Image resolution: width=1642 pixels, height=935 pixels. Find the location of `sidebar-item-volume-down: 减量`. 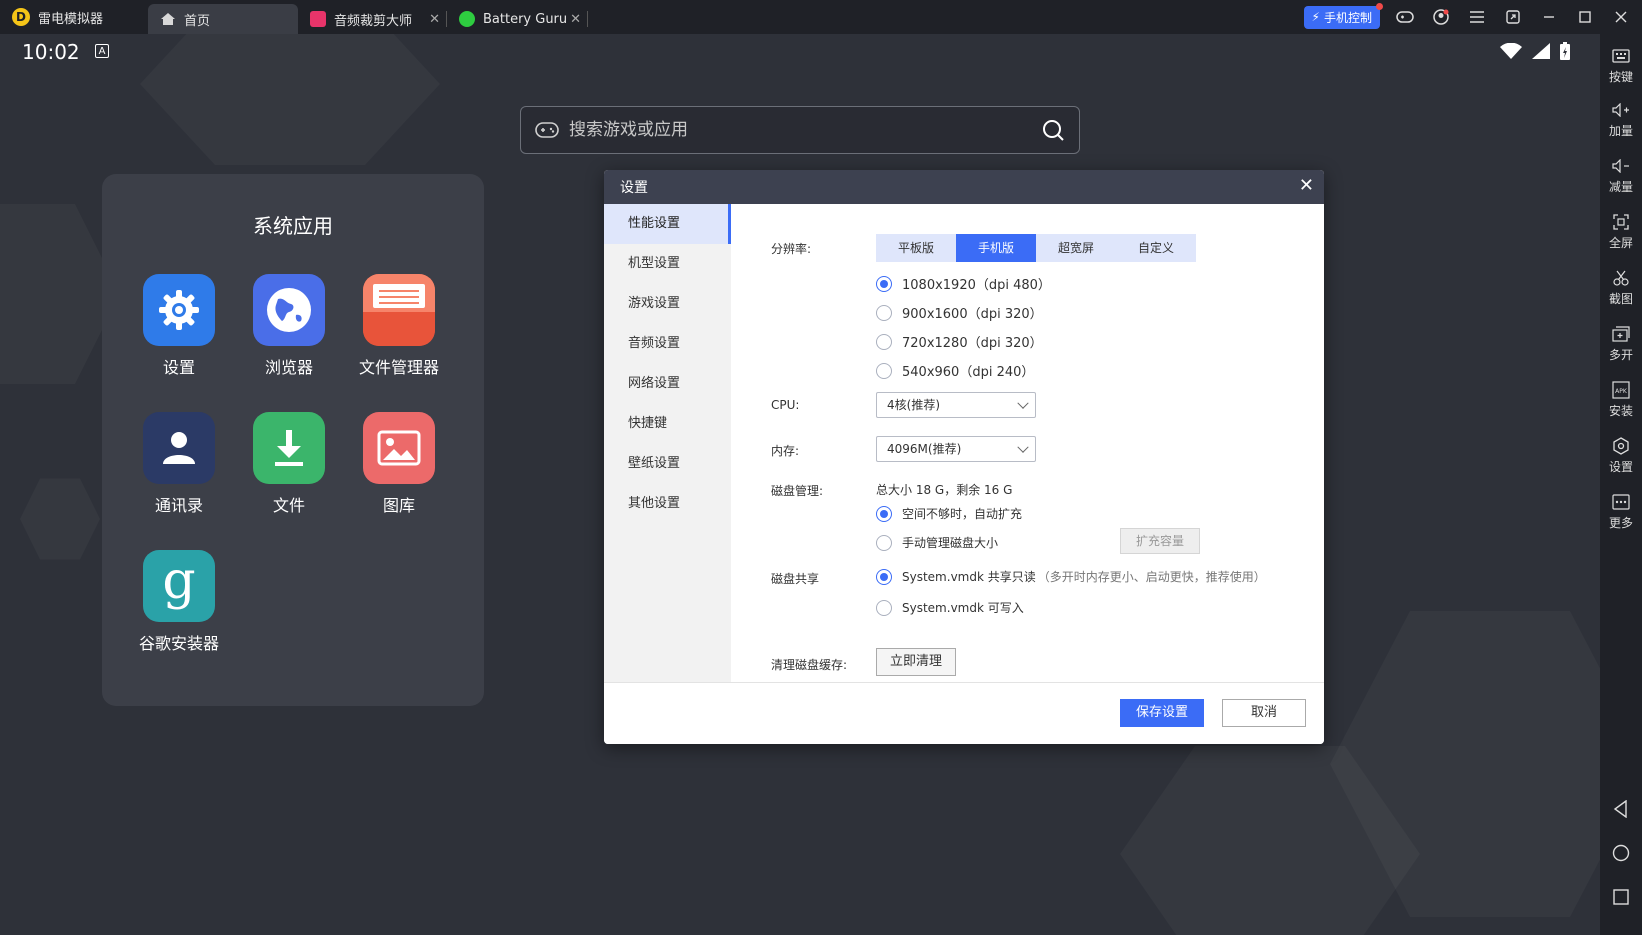

sidebar-item-volume-down: 减量 is located at coordinates (1621, 175).